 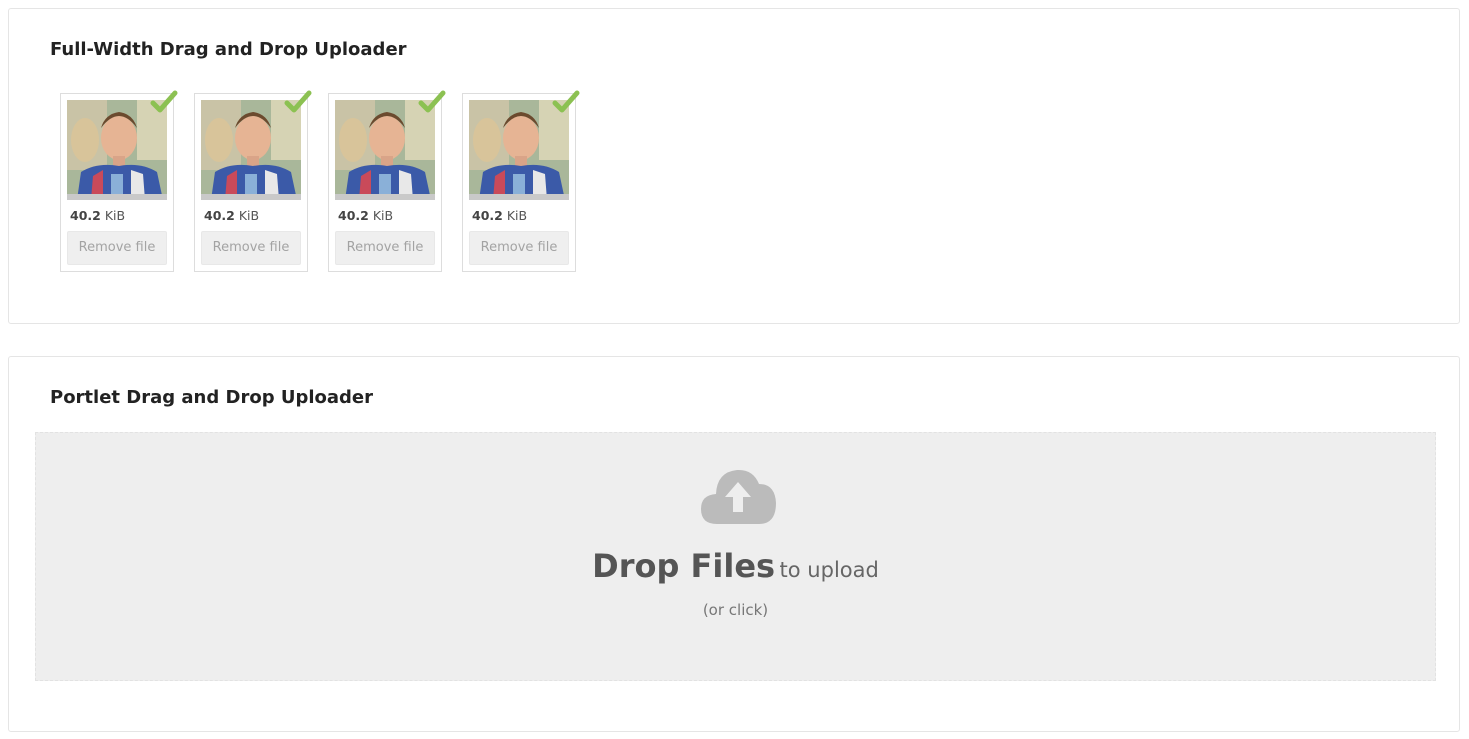 What do you see at coordinates (829, 570) in the screenshot?
I see `to-upload-label: to upload` at bounding box center [829, 570].